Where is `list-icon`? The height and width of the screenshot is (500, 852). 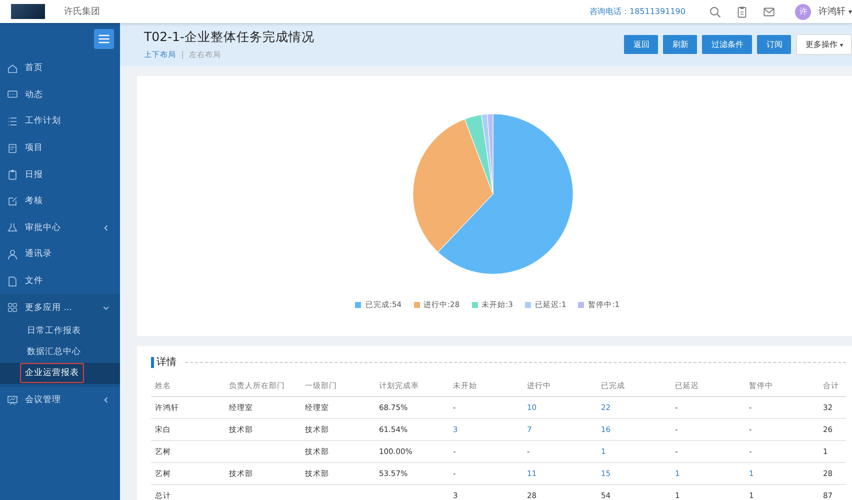
list-icon is located at coordinates (12, 121).